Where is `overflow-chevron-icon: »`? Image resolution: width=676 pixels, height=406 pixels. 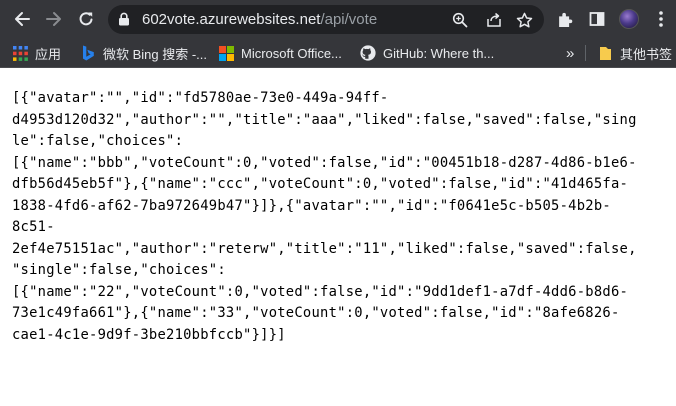
overflow-chevron-icon: » is located at coordinates (570, 53).